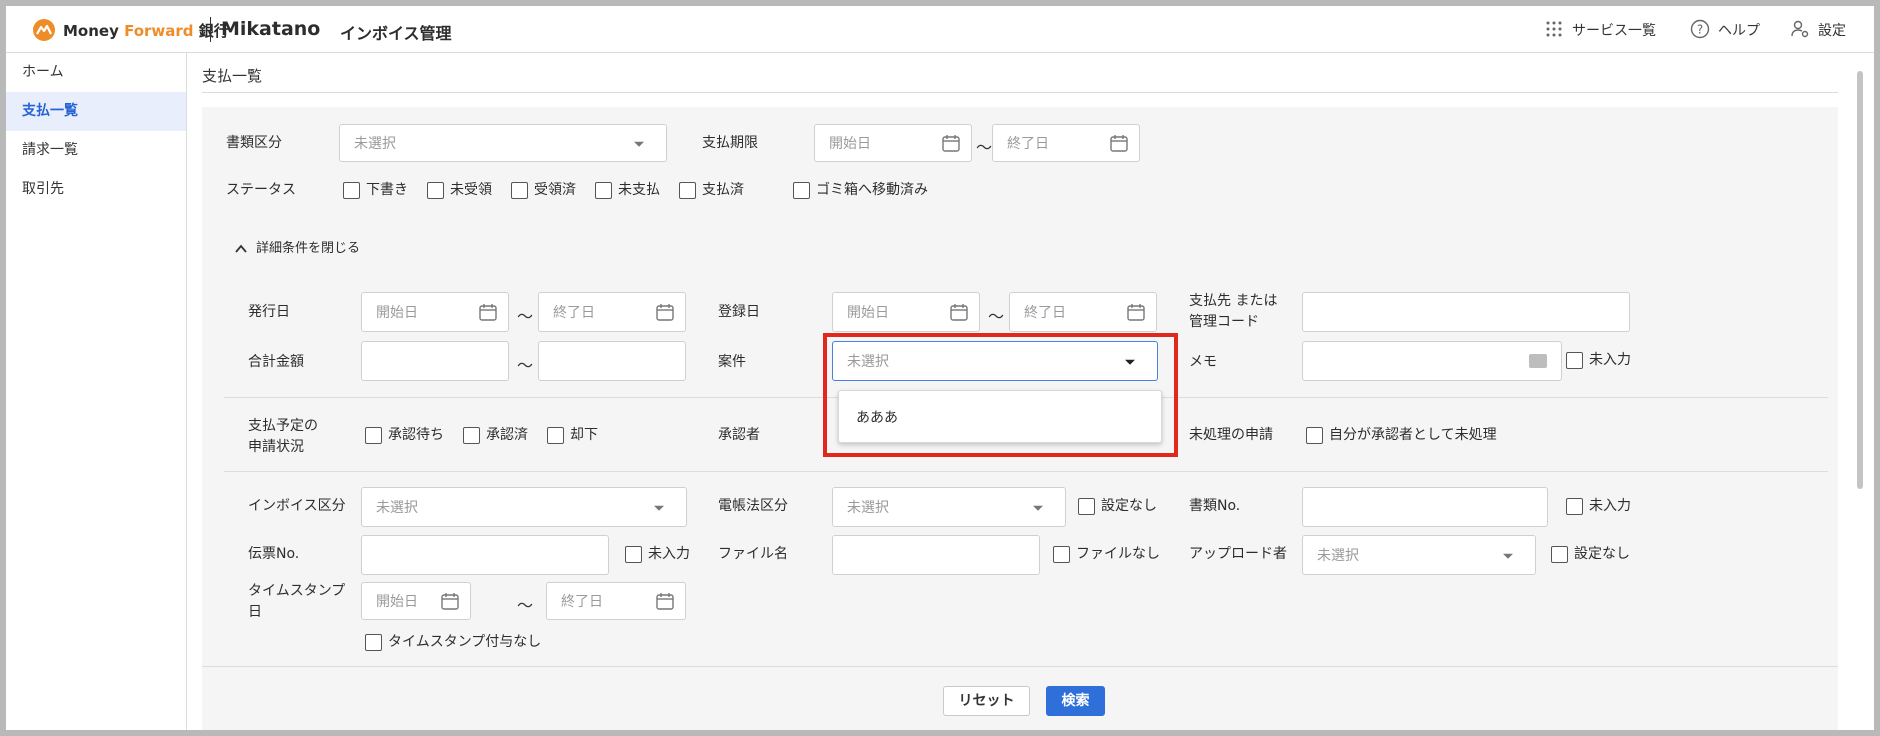  Describe the element at coordinates (1432, 361) in the screenshot. I see `memo-input` at that location.